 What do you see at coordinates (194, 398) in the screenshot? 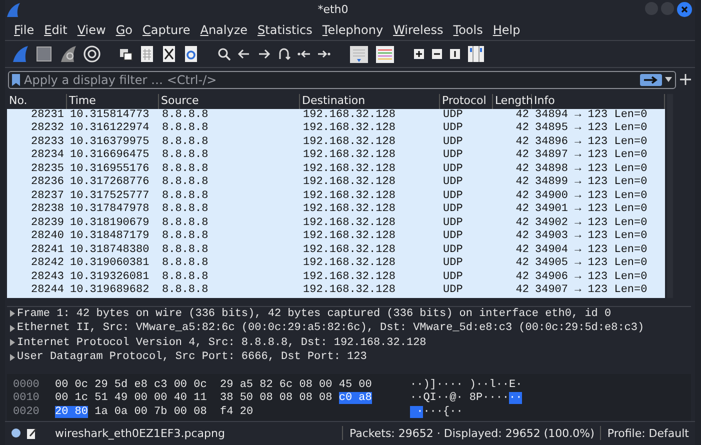
I see `hex-bytes: 00 1c 51 49 00 00 40 11 38 50 08 08 08 08` at bounding box center [194, 398].